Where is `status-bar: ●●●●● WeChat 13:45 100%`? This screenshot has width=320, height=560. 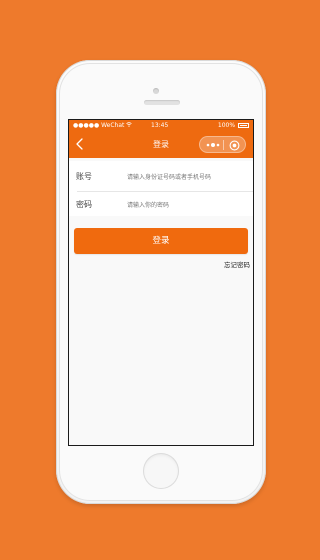
status-bar: ●●●●● WeChat 13:45 100% is located at coordinates (161, 125).